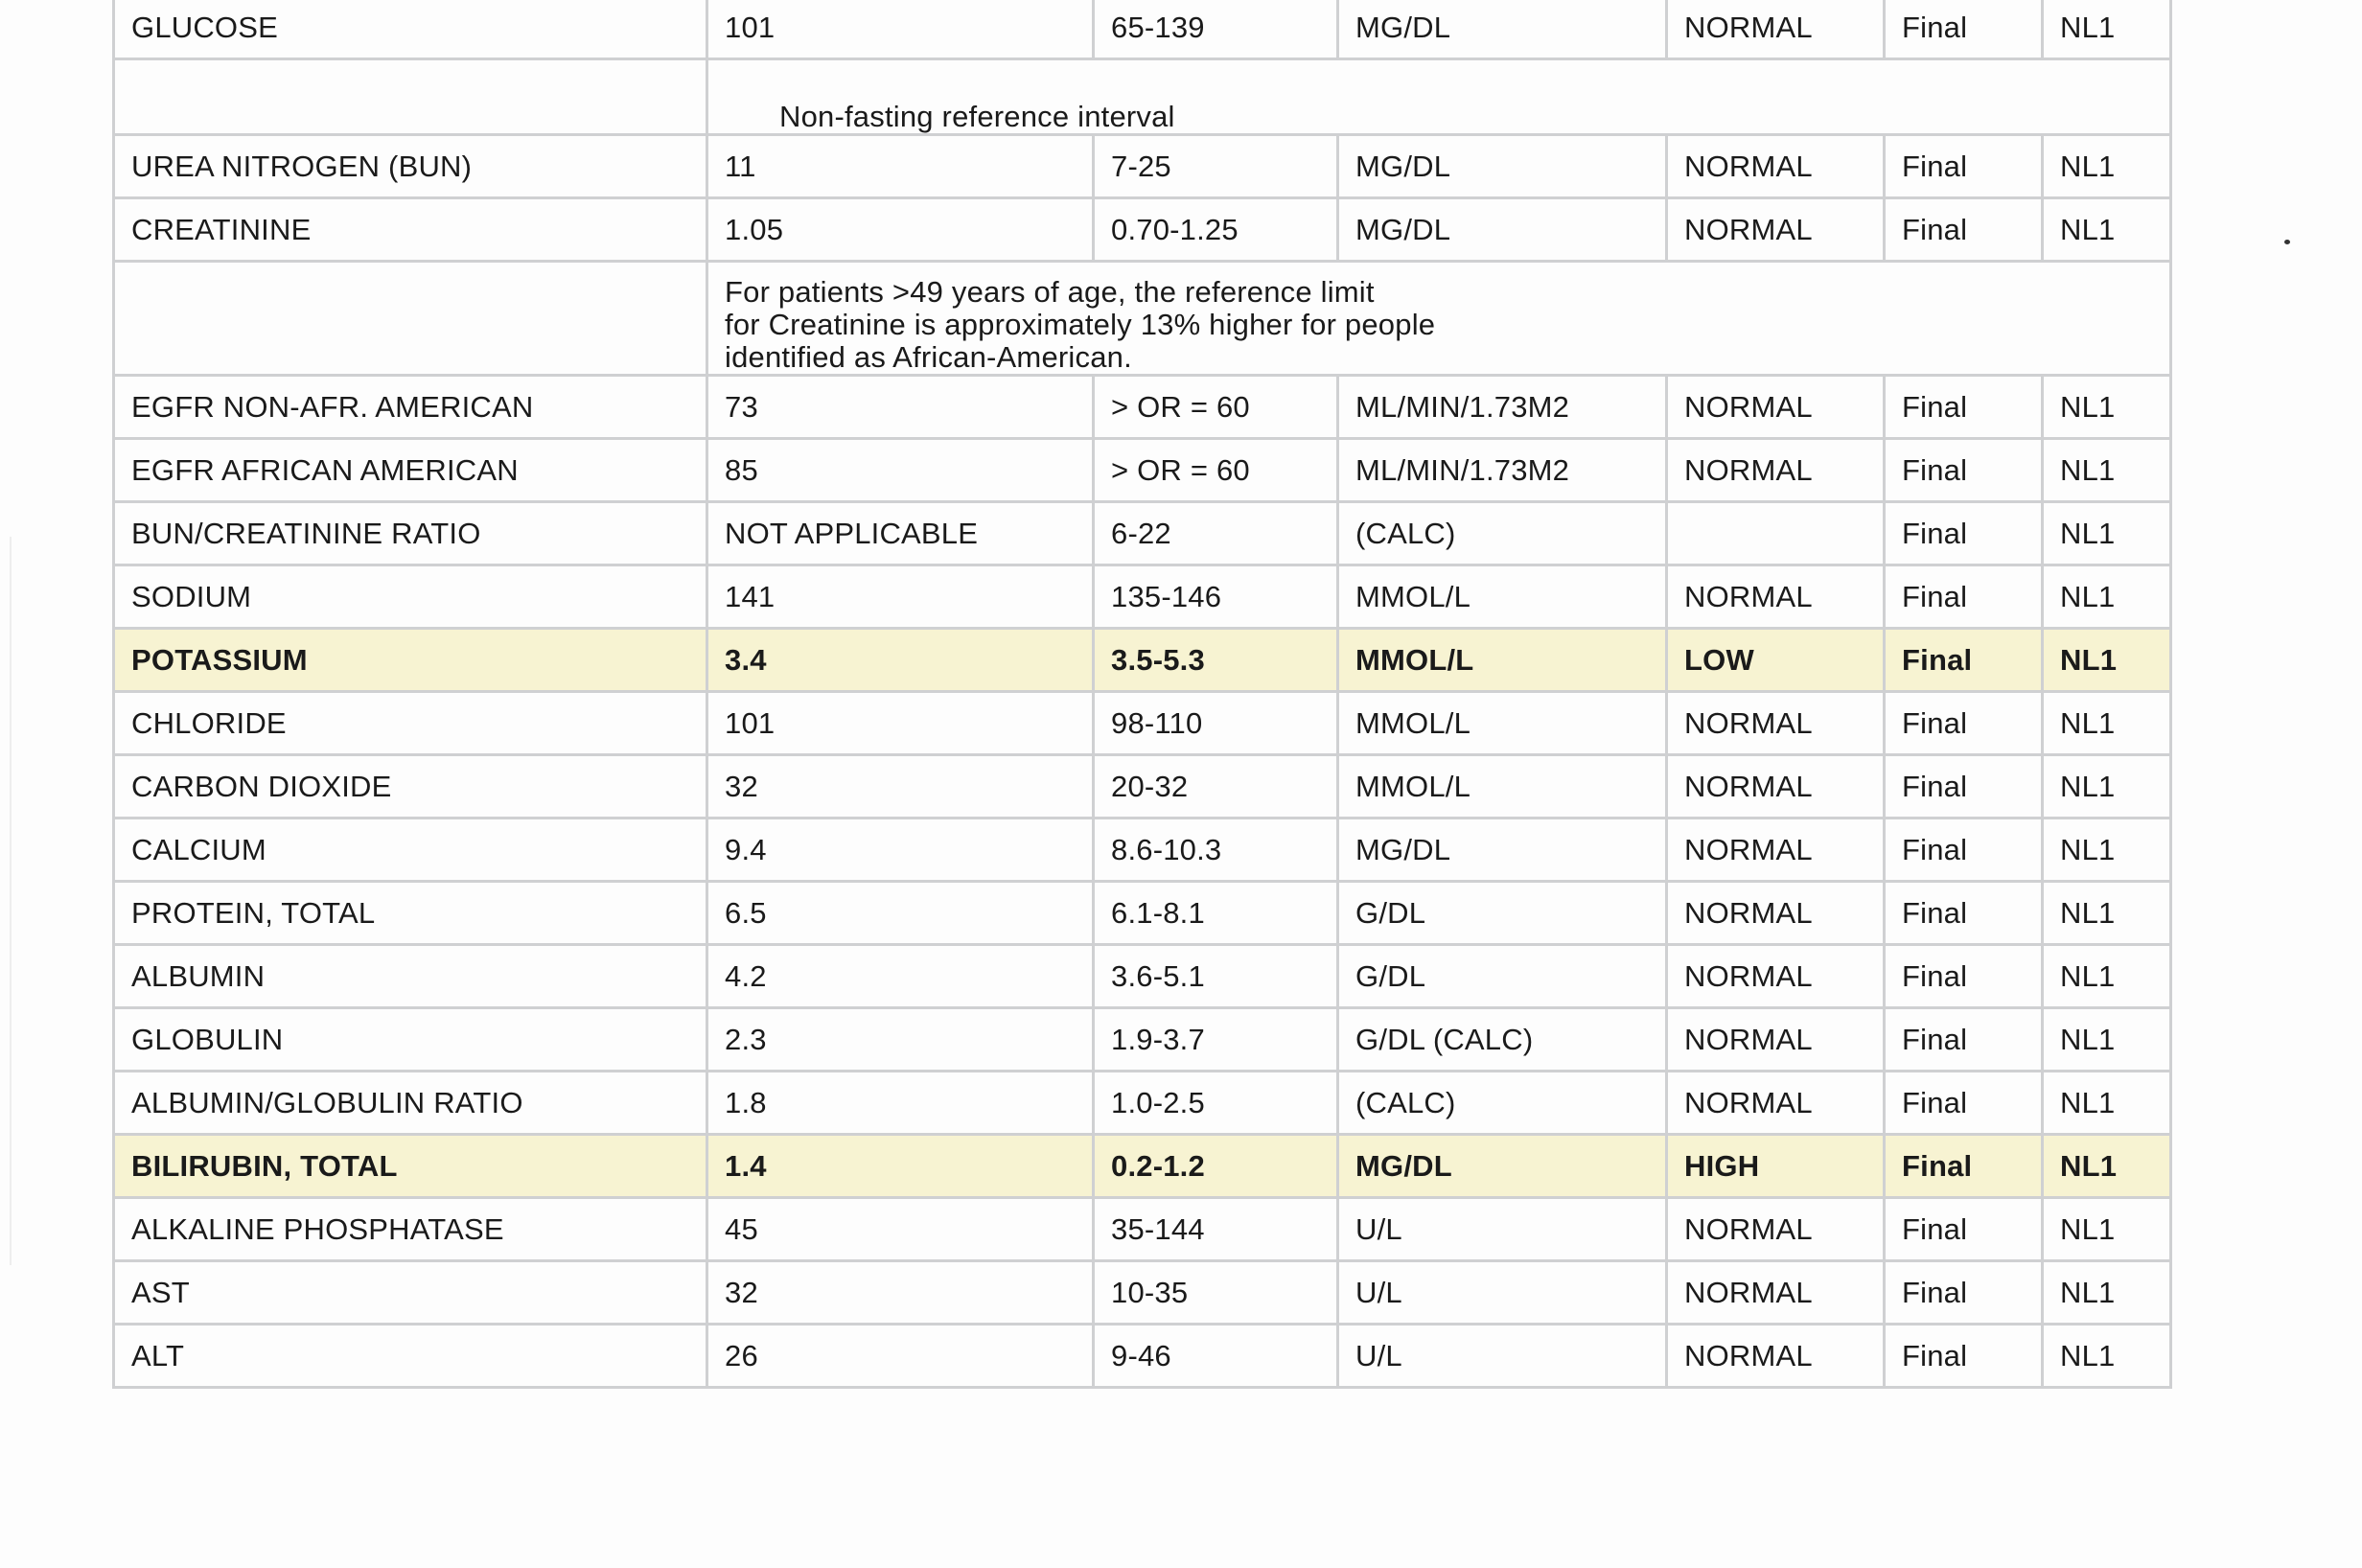 The image size is (2362, 1568). Describe the element at coordinates (1502, 1039) in the screenshot. I see `units-cell: G/DL (CALC)` at that location.